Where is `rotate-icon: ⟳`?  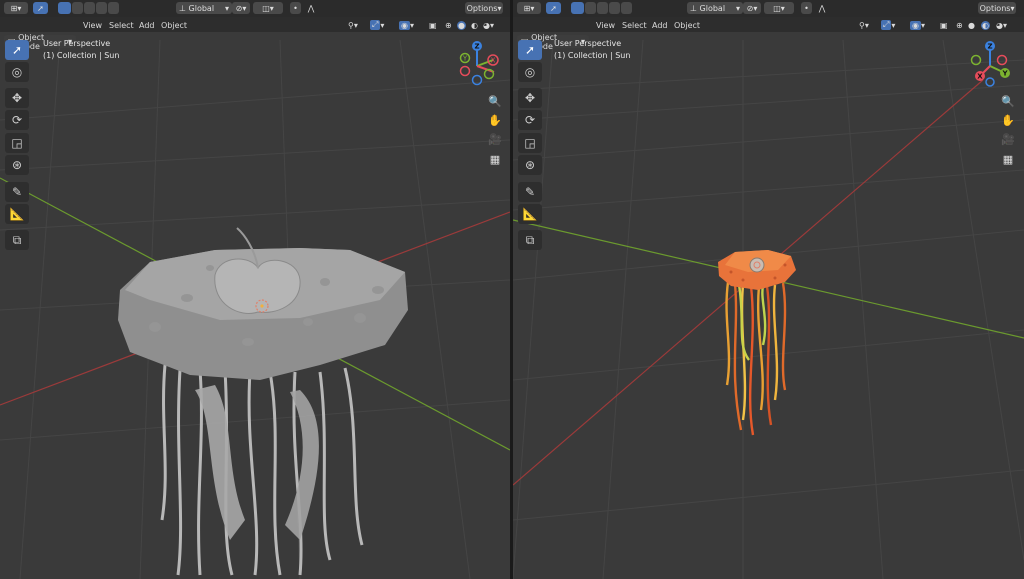
rotate-icon: ⟳ is located at coordinates (530, 120).